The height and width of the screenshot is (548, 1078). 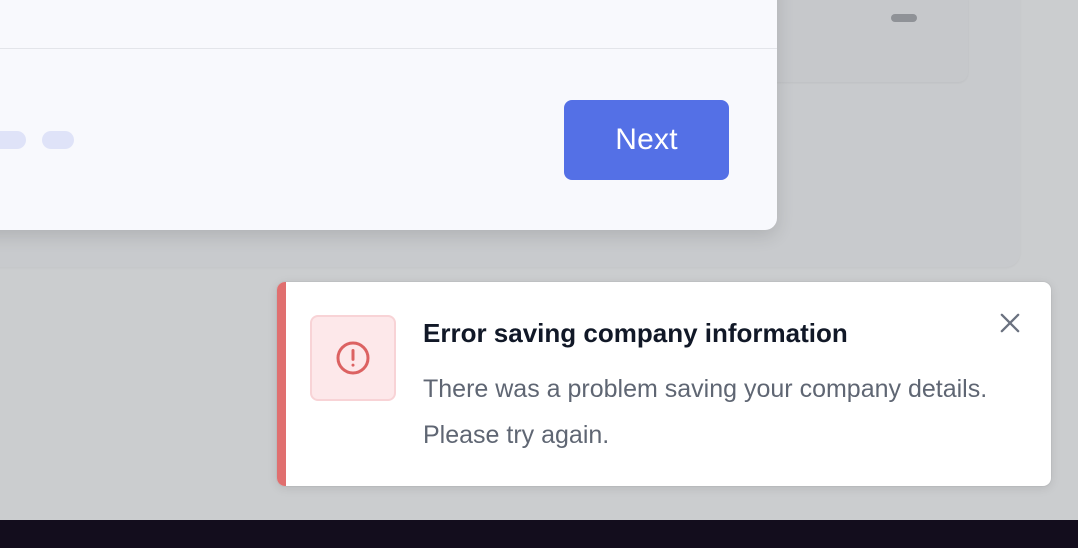 I want to click on bottom-bar, so click(x=539, y=534).